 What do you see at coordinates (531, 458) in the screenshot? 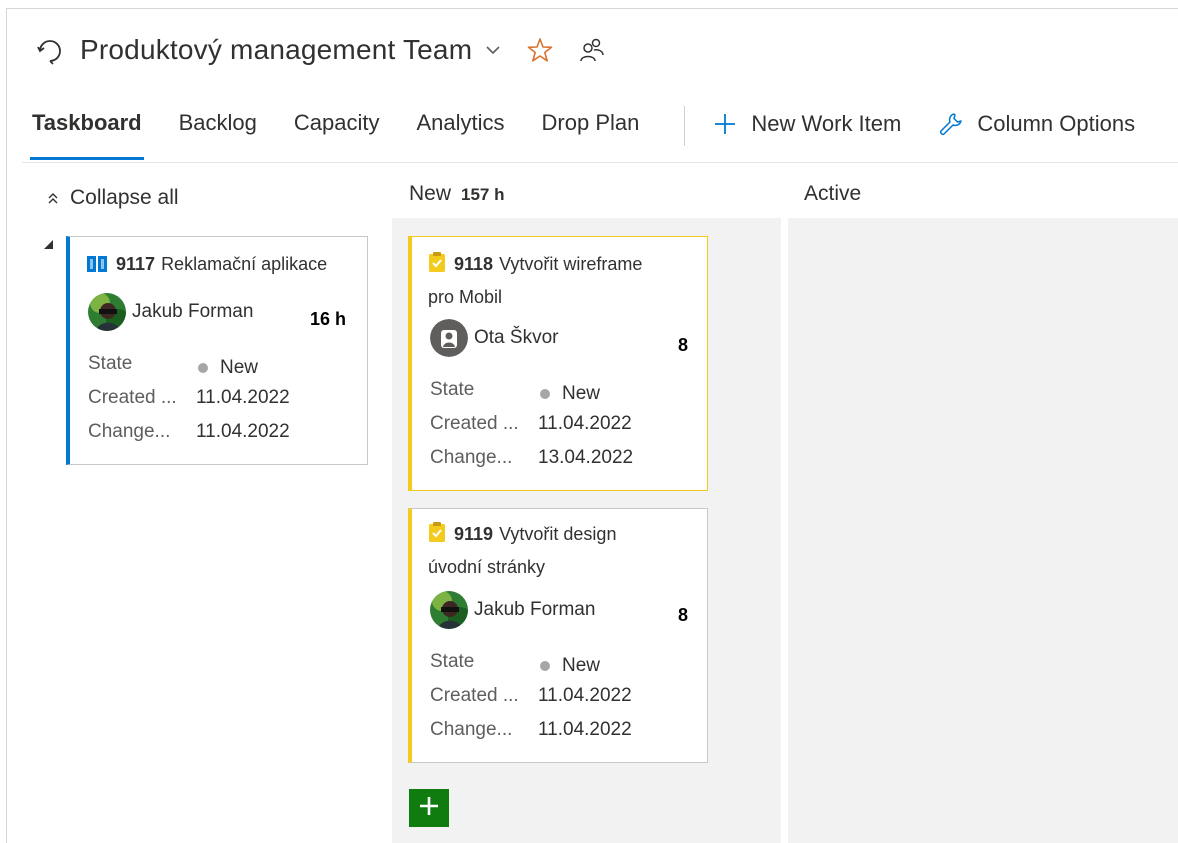
I see `field-changed: Change... 13.04.2022` at bounding box center [531, 458].